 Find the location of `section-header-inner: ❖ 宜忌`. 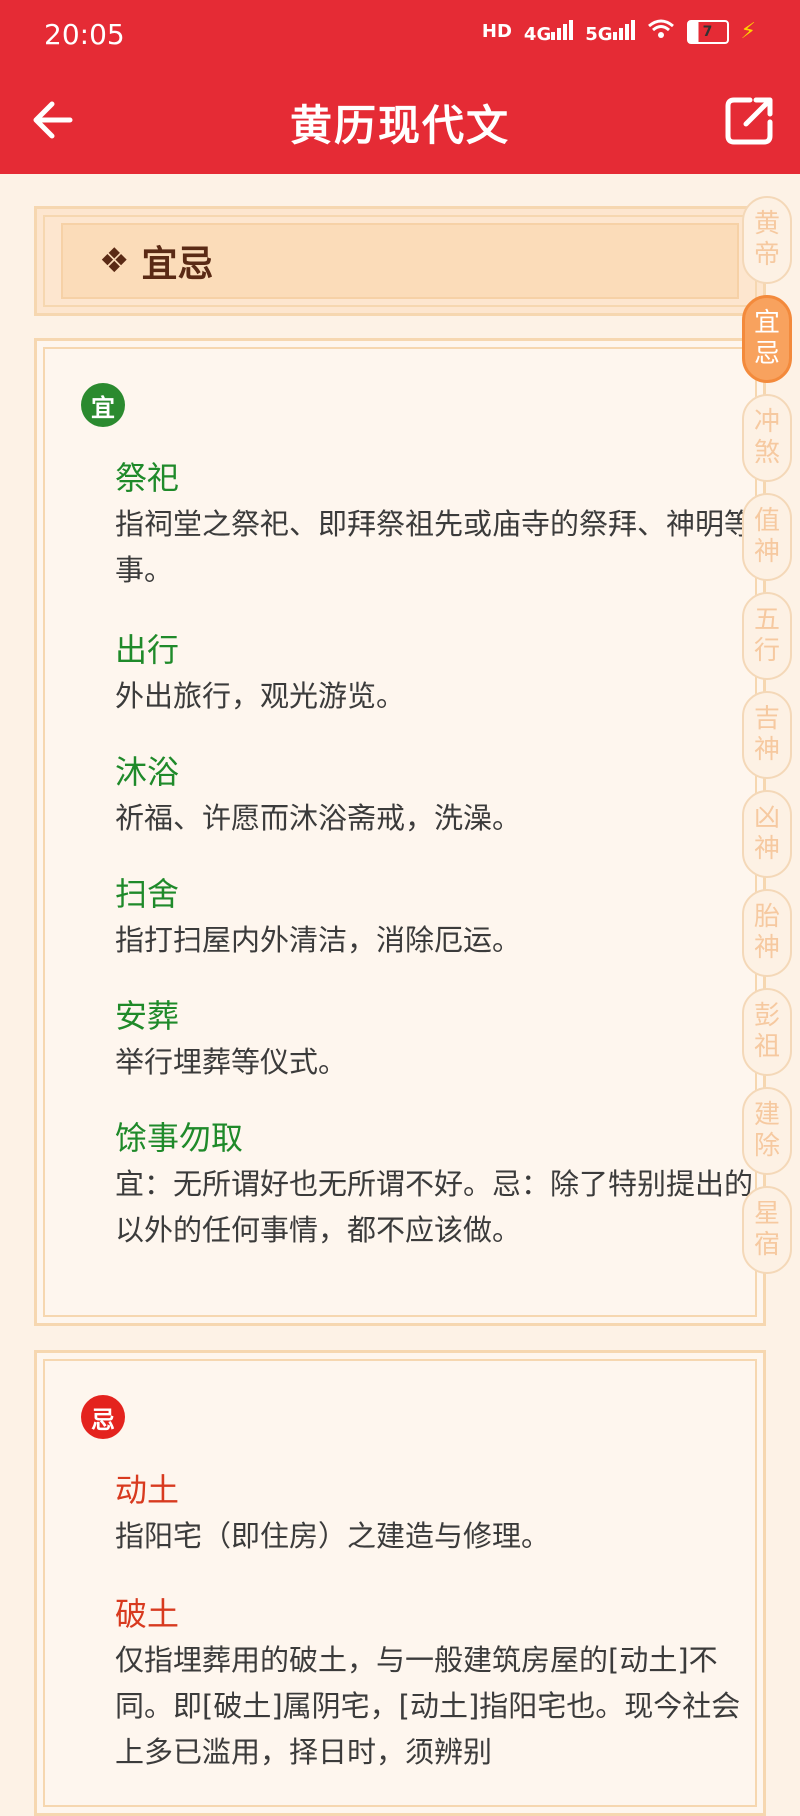

section-header-inner: ❖ 宜忌 is located at coordinates (400, 261).